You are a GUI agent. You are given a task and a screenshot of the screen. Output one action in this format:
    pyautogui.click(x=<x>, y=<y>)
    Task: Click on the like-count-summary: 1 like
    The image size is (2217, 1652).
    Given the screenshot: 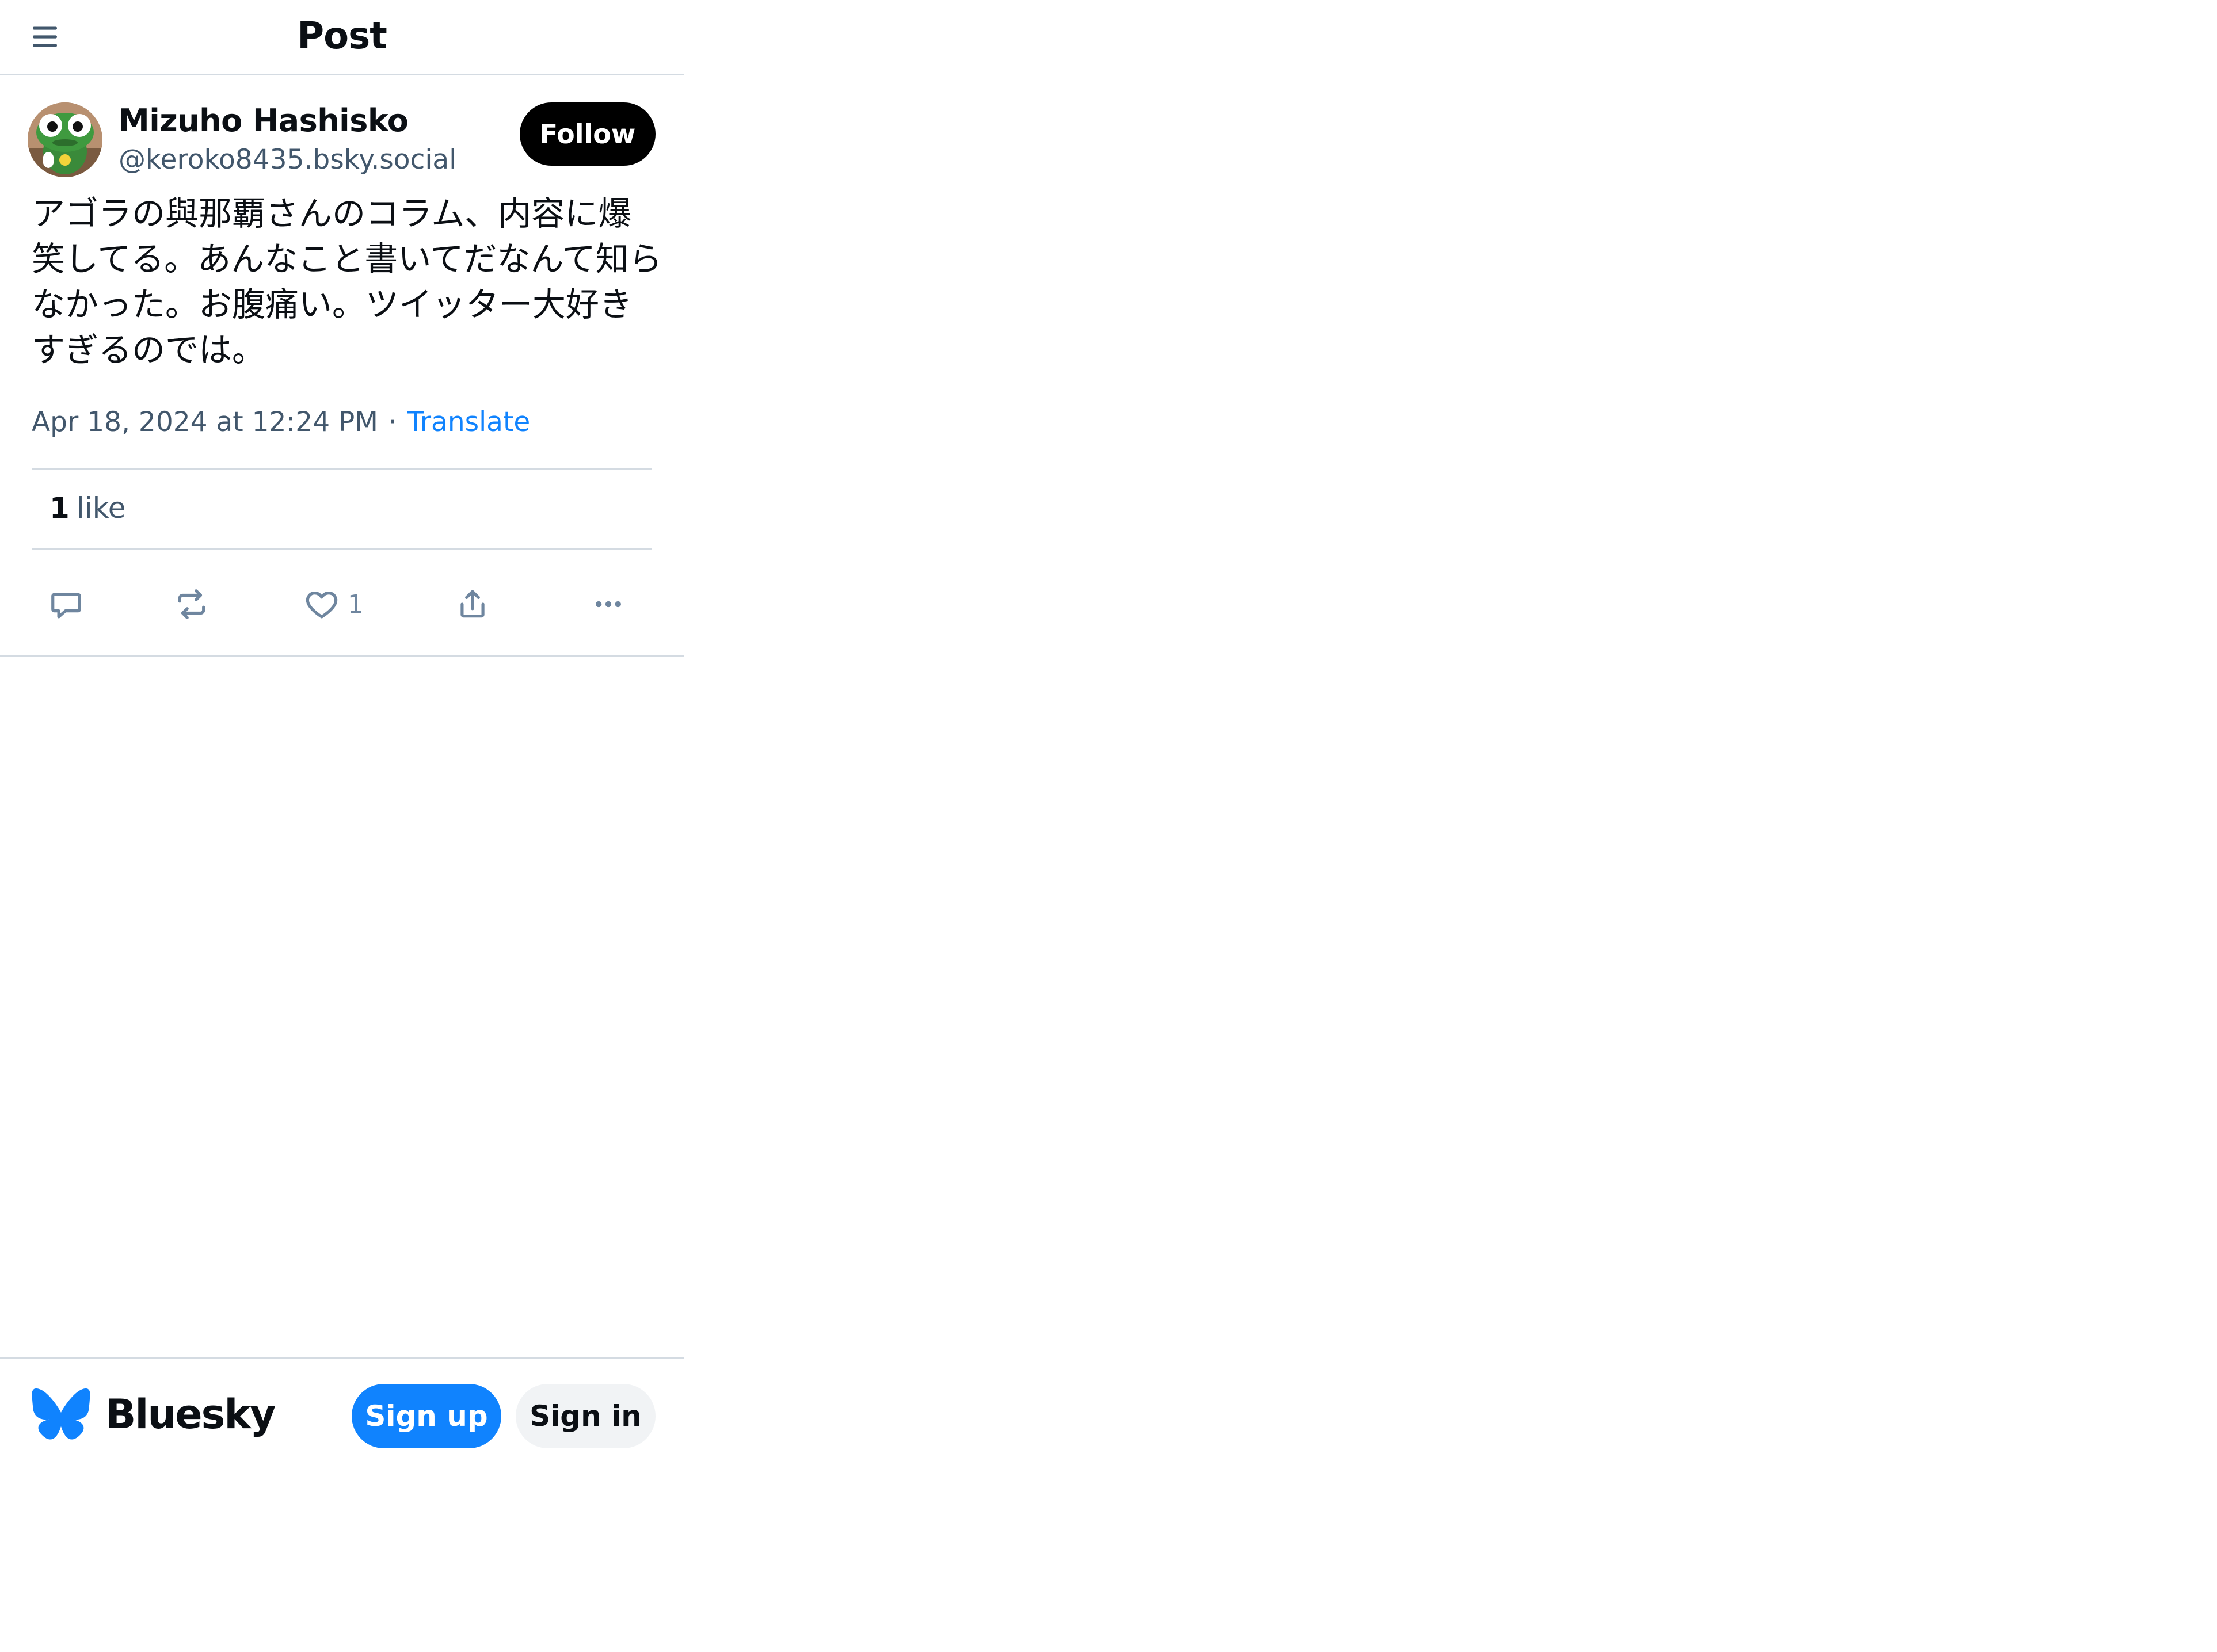 What is the action you would take?
    pyautogui.click(x=87, y=508)
    